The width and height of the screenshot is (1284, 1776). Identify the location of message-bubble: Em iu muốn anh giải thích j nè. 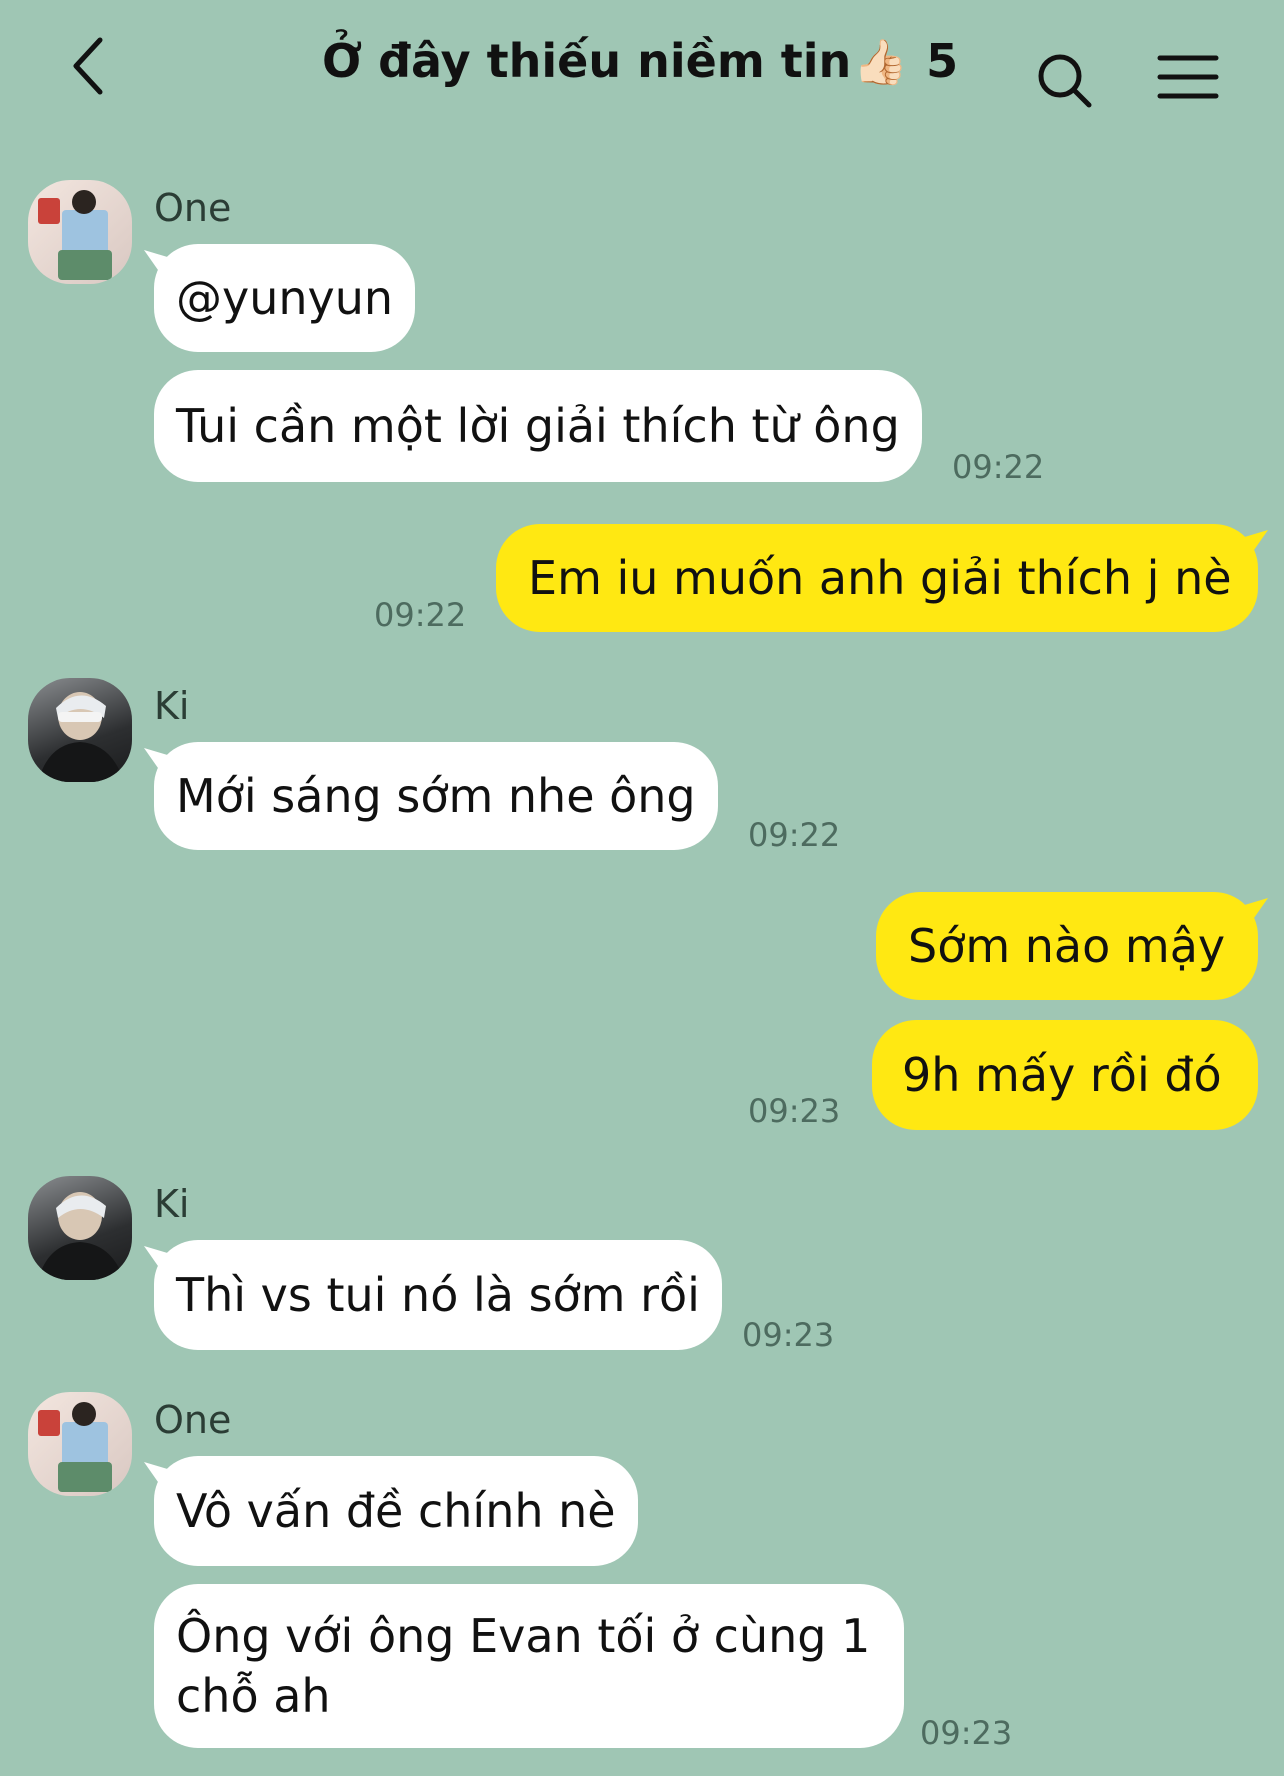
(877, 578).